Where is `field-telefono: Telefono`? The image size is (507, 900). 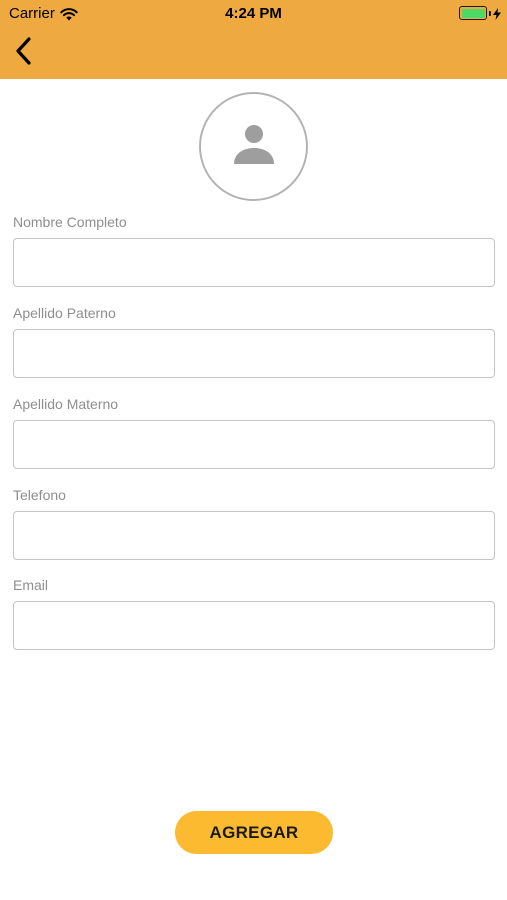 field-telefono: Telefono is located at coordinates (254, 523).